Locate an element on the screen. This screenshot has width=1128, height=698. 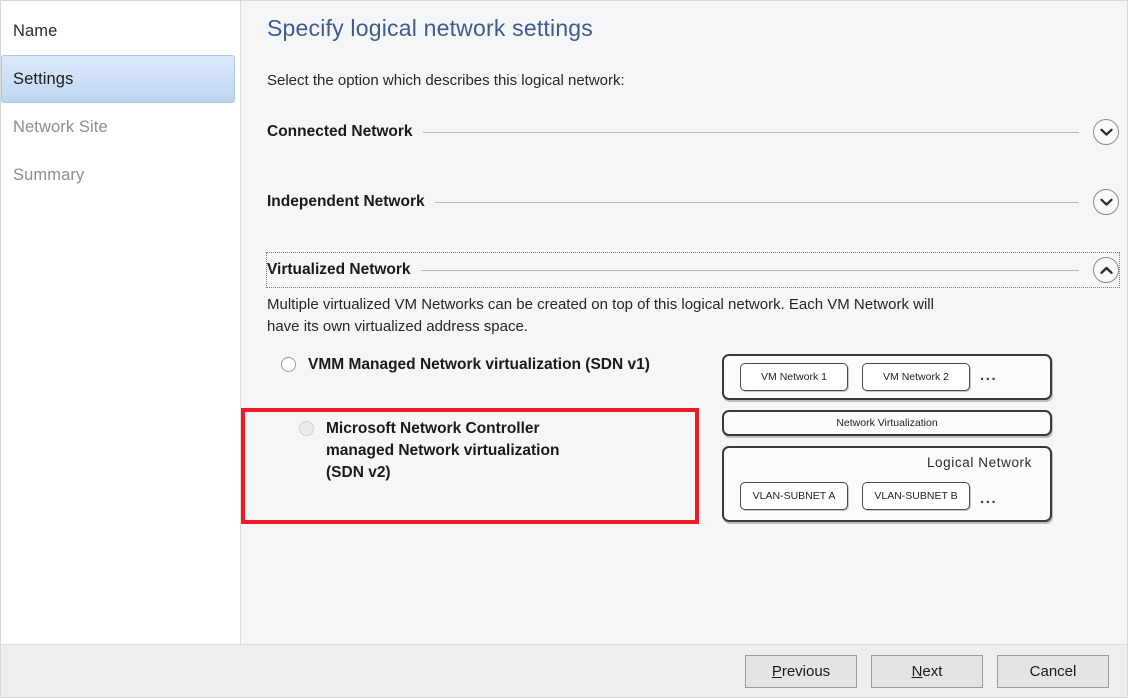
section-title: Connected Network is located at coordinates (340, 131).